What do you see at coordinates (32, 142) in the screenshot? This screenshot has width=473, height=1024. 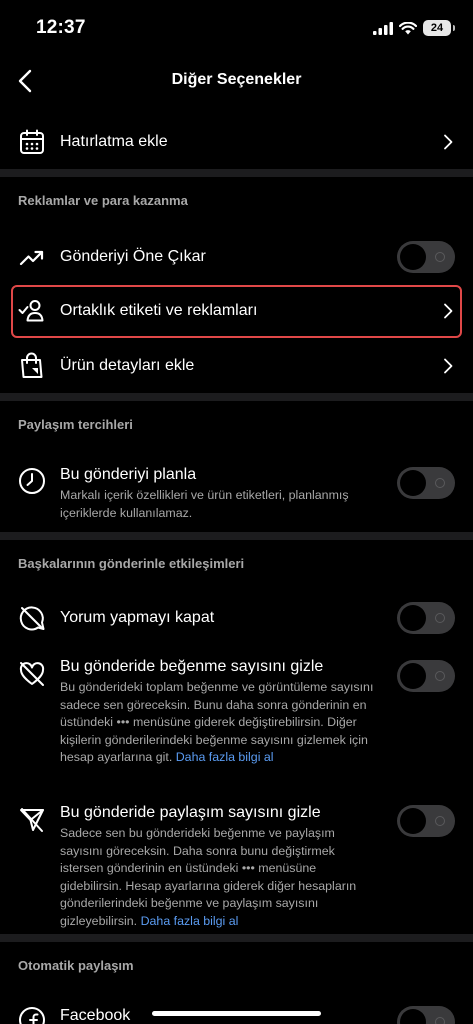 I see `calendar-icon` at bounding box center [32, 142].